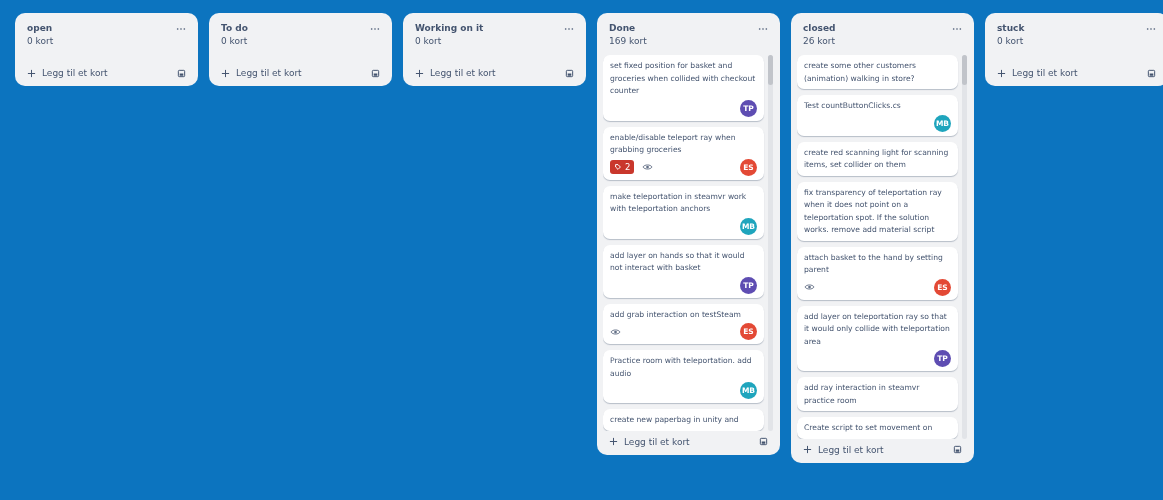 The image size is (1163, 500). Describe the element at coordinates (449, 28) in the screenshot. I see `list-title: Working on it` at that location.